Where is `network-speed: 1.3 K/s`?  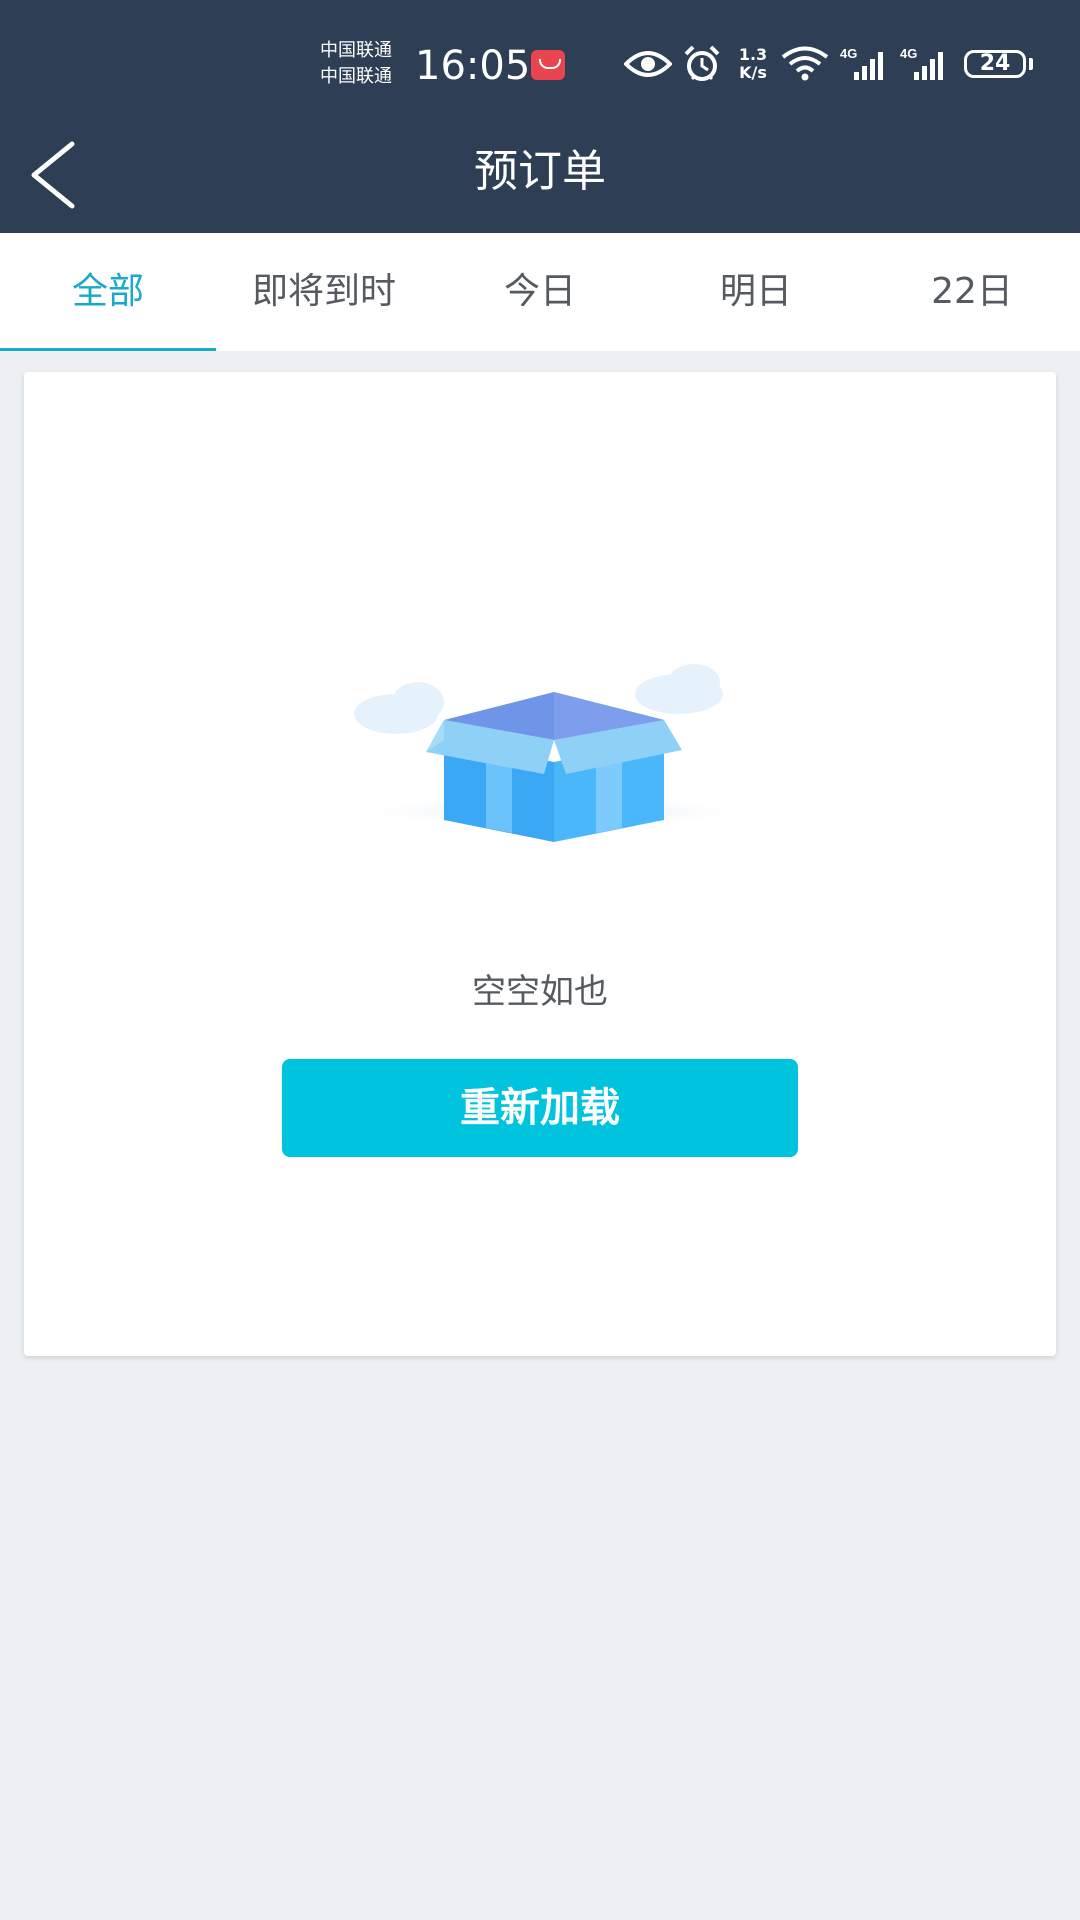
network-speed: 1.3 K/s is located at coordinates (753, 64).